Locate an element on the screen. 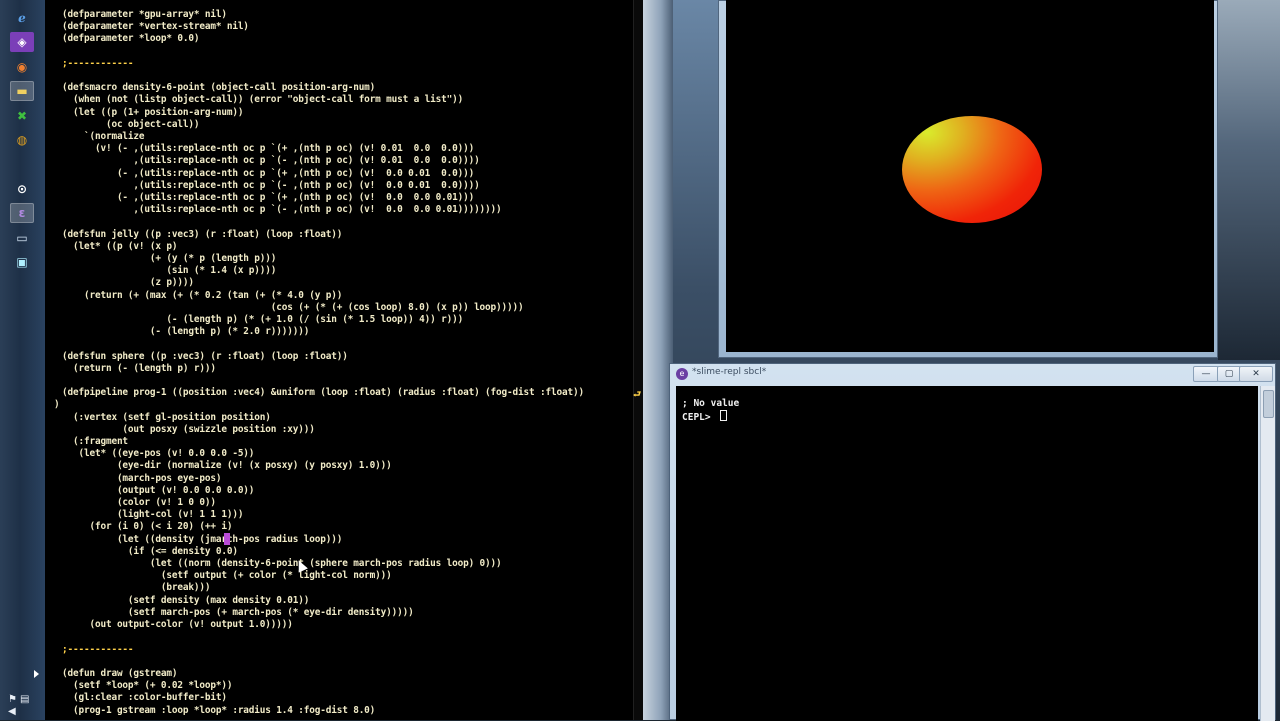 The width and height of the screenshot is (1280, 721). code-line: (setf density (max density 0.01)) is located at coordinates (186, 600).